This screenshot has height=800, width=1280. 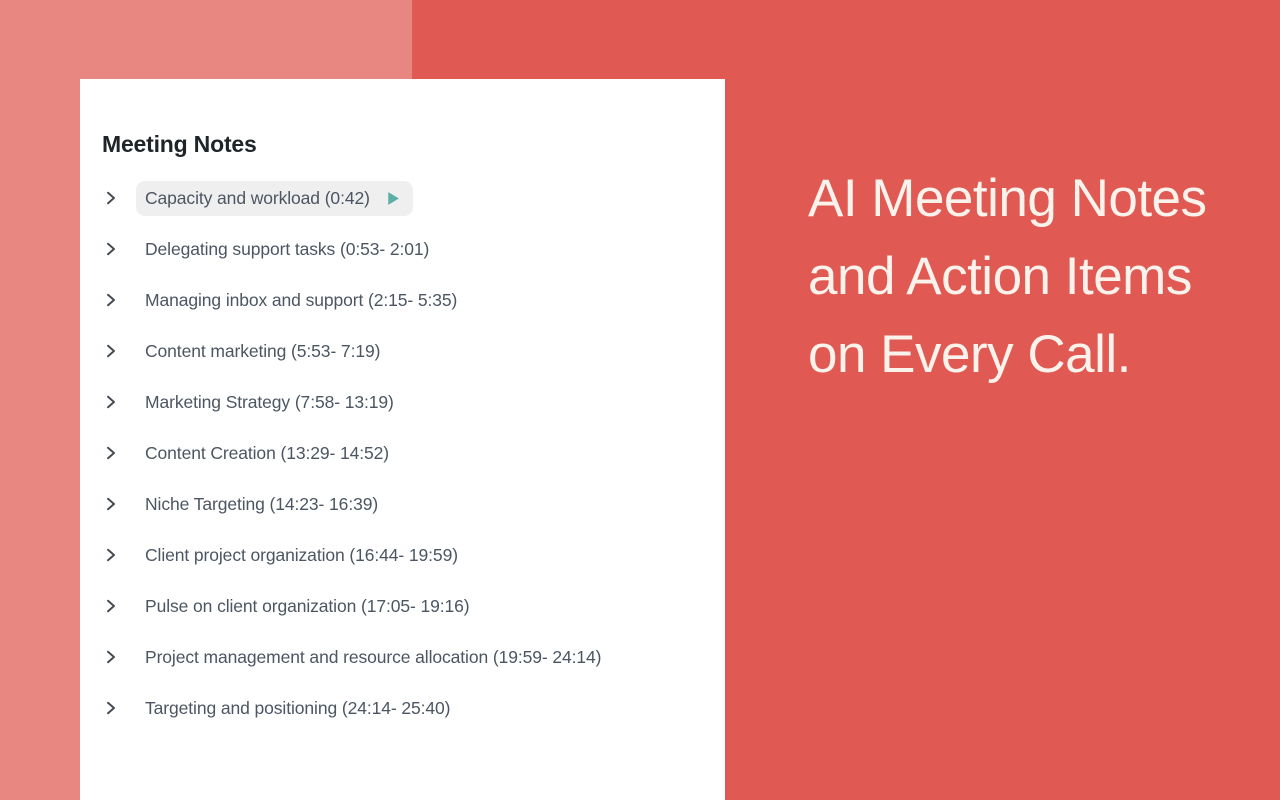 I want to click on list-item: Content Creation (13:29- 14:52), so click(x=402, y=453).